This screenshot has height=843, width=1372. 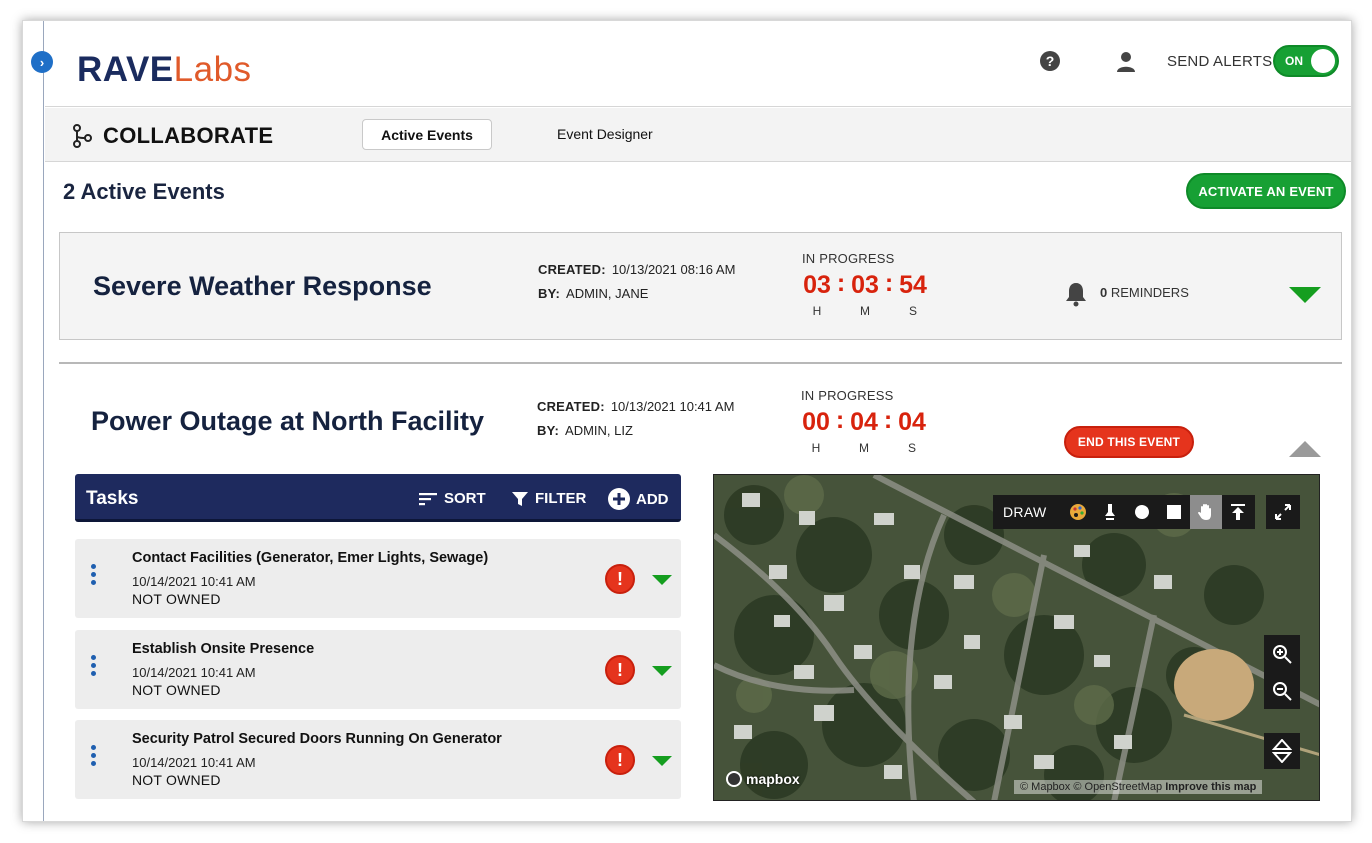 I want to click on logo-primary: RAVE, so click(x=125, y=69).